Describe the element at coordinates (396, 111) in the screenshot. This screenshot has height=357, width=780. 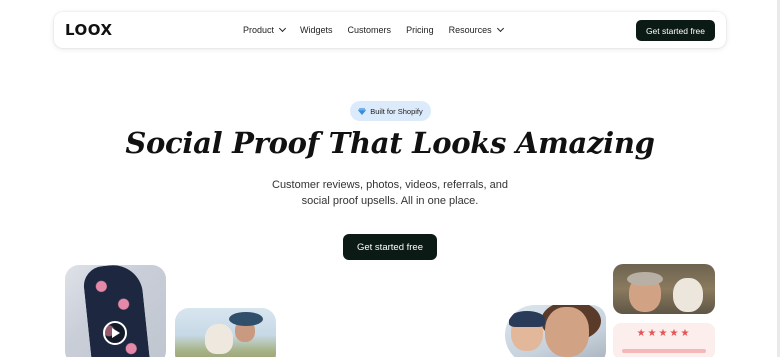
I see `badge-label: Built for Shopify` at that location.